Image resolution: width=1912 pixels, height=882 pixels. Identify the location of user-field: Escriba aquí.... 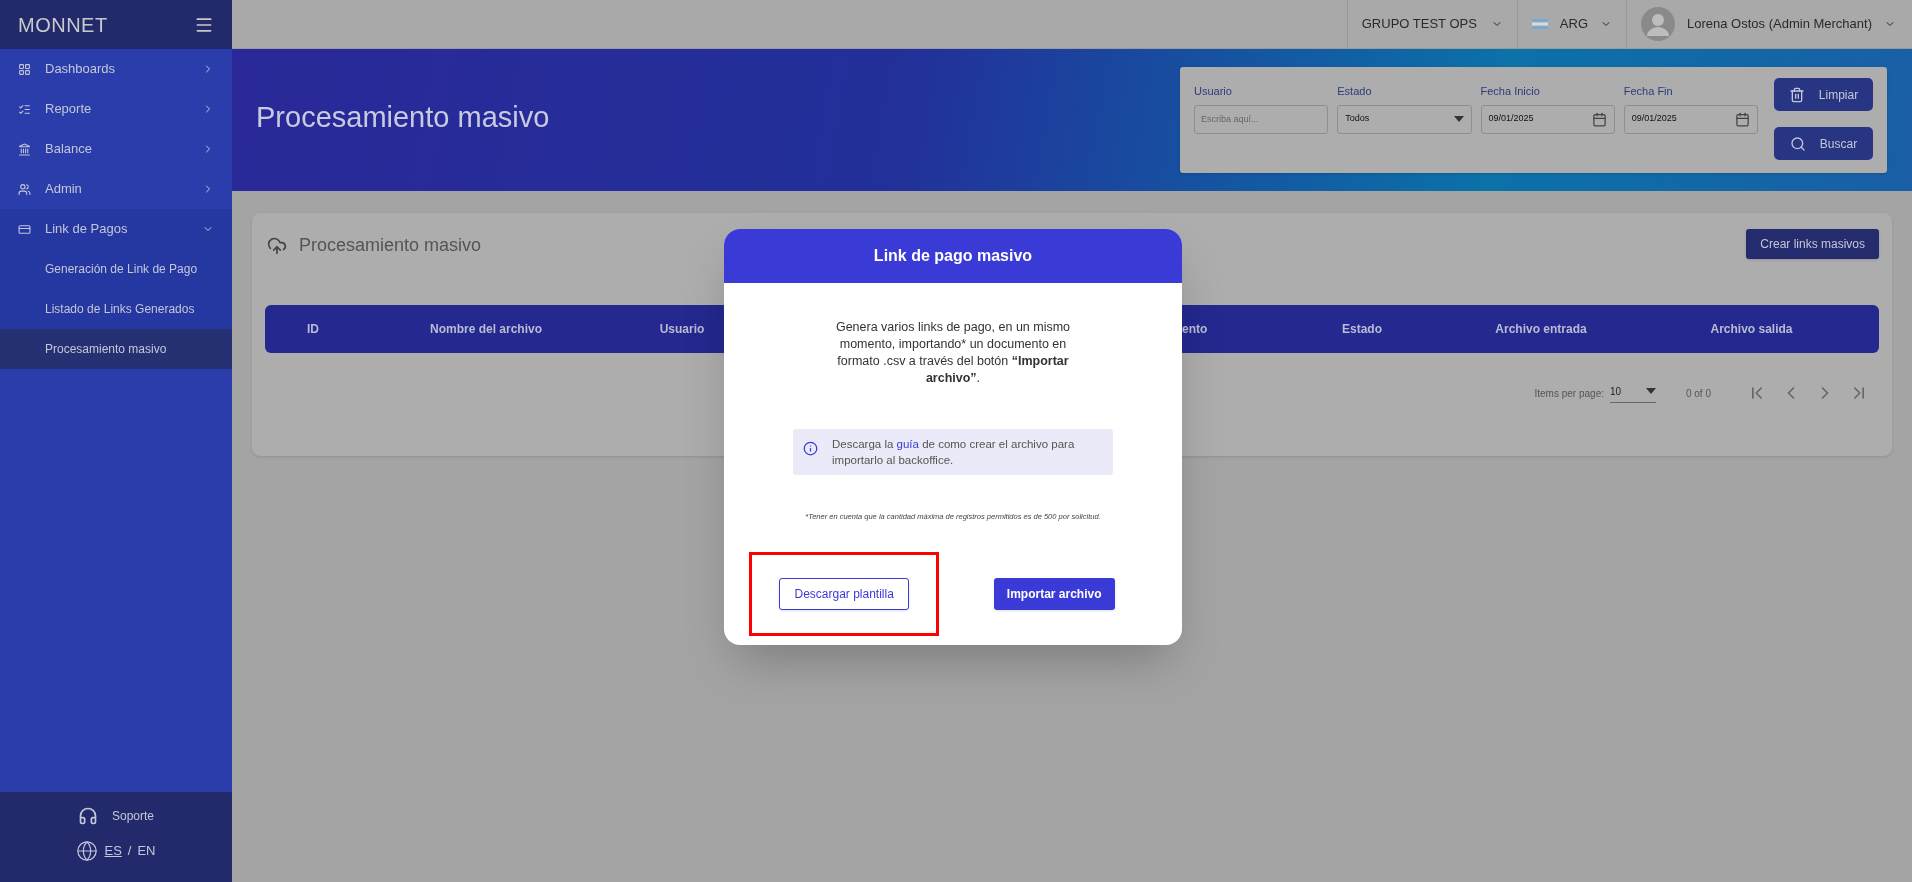
(1261, 119).